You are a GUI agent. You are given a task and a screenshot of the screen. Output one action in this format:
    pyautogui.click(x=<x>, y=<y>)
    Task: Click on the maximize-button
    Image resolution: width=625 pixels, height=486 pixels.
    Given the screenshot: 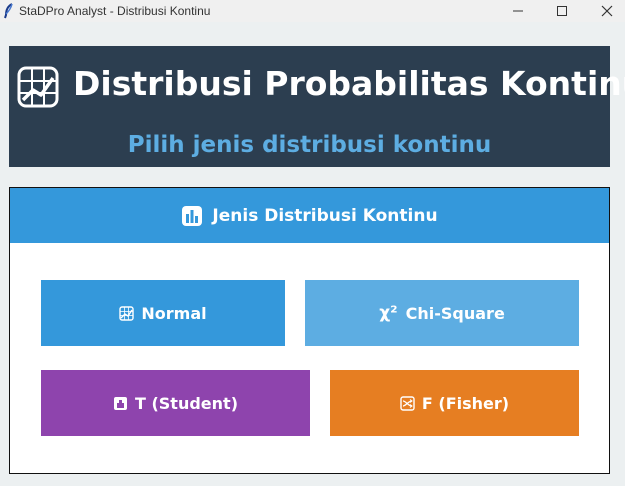 What is the action you would take?
    pyautogui.click(x=562, y=11)
    